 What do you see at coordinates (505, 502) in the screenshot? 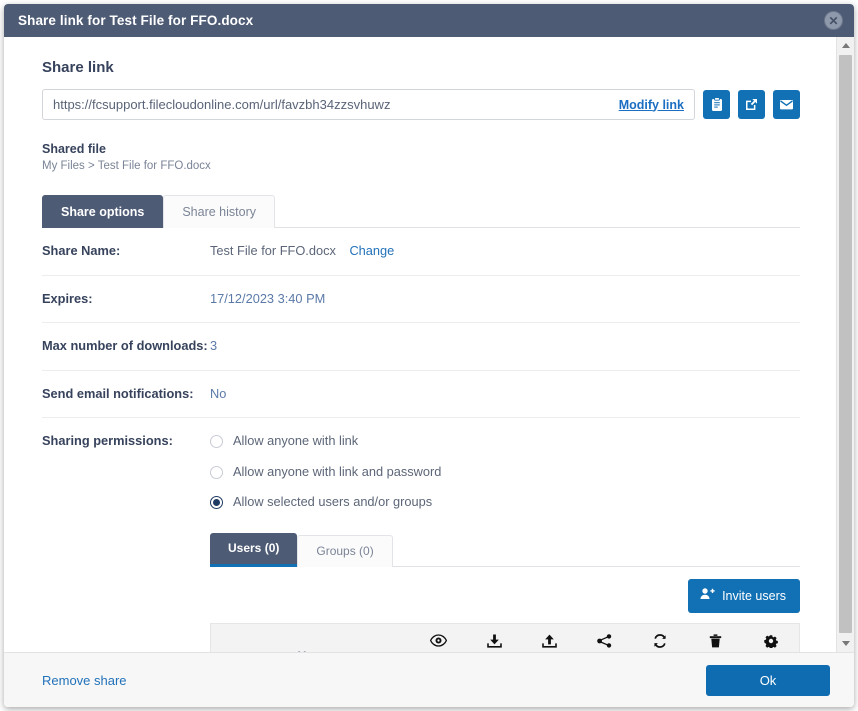
I see `radio-allow-selected-users-or-groups: Allow selected users and/or groups` at bounding box center [505, 502].